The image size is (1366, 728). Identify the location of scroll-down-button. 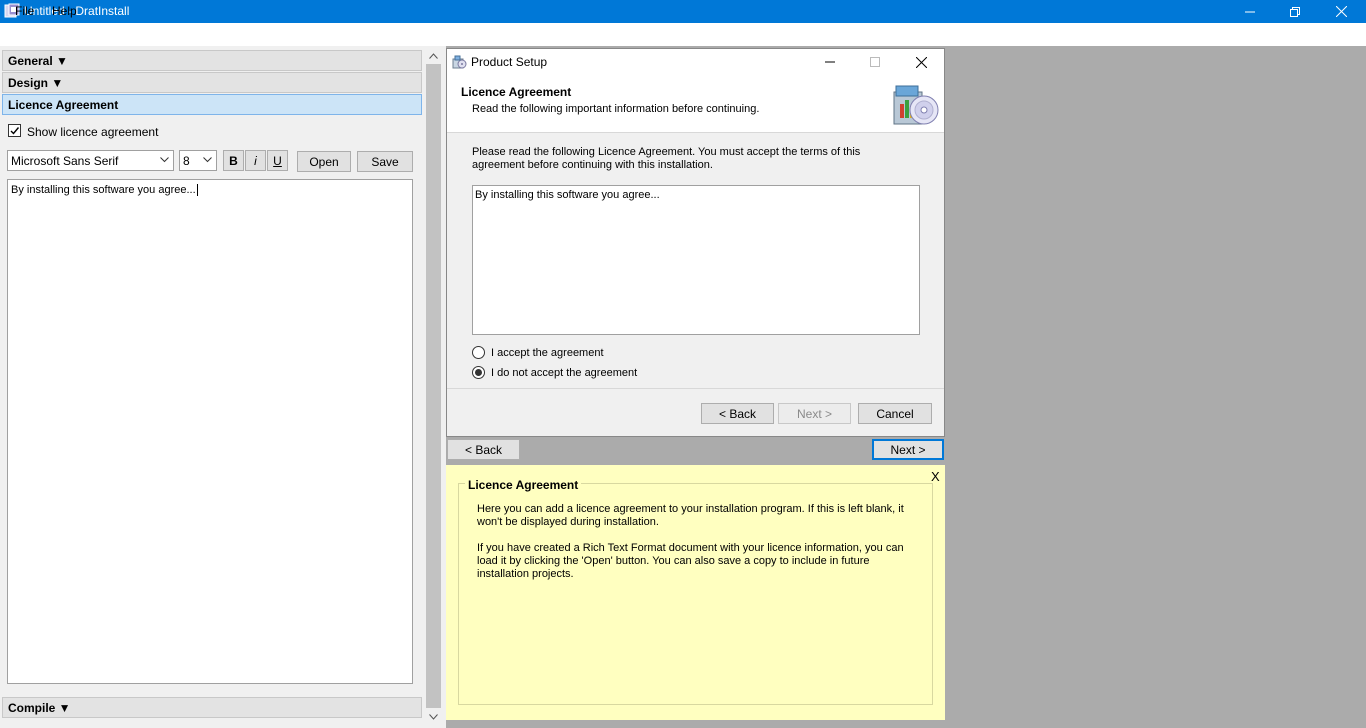
(433, 717).